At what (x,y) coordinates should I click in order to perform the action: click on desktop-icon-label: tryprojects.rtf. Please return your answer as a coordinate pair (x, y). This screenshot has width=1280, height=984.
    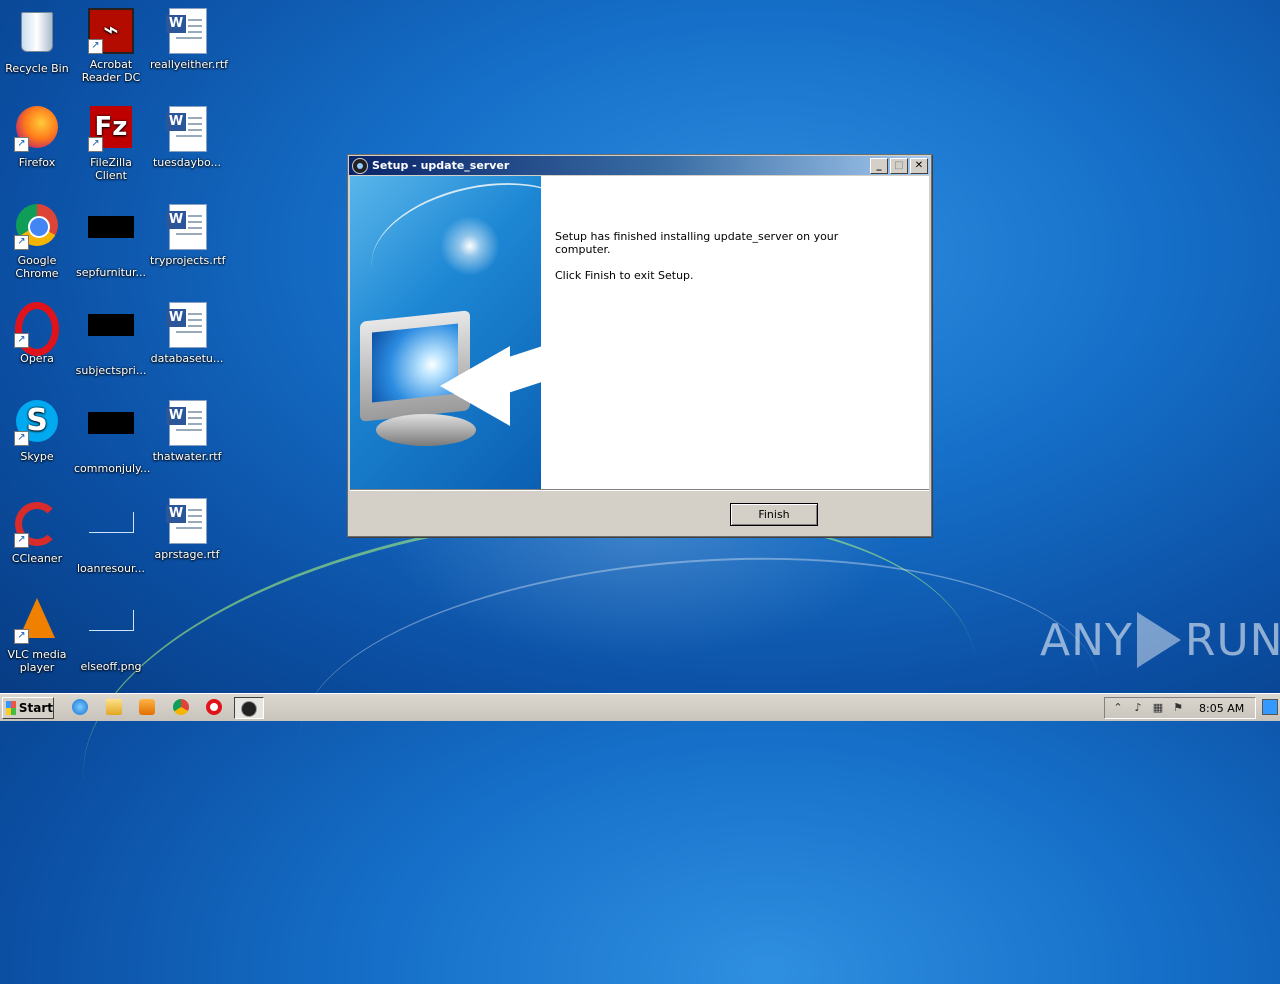
    Looking at the image, I should click on (188, 260).